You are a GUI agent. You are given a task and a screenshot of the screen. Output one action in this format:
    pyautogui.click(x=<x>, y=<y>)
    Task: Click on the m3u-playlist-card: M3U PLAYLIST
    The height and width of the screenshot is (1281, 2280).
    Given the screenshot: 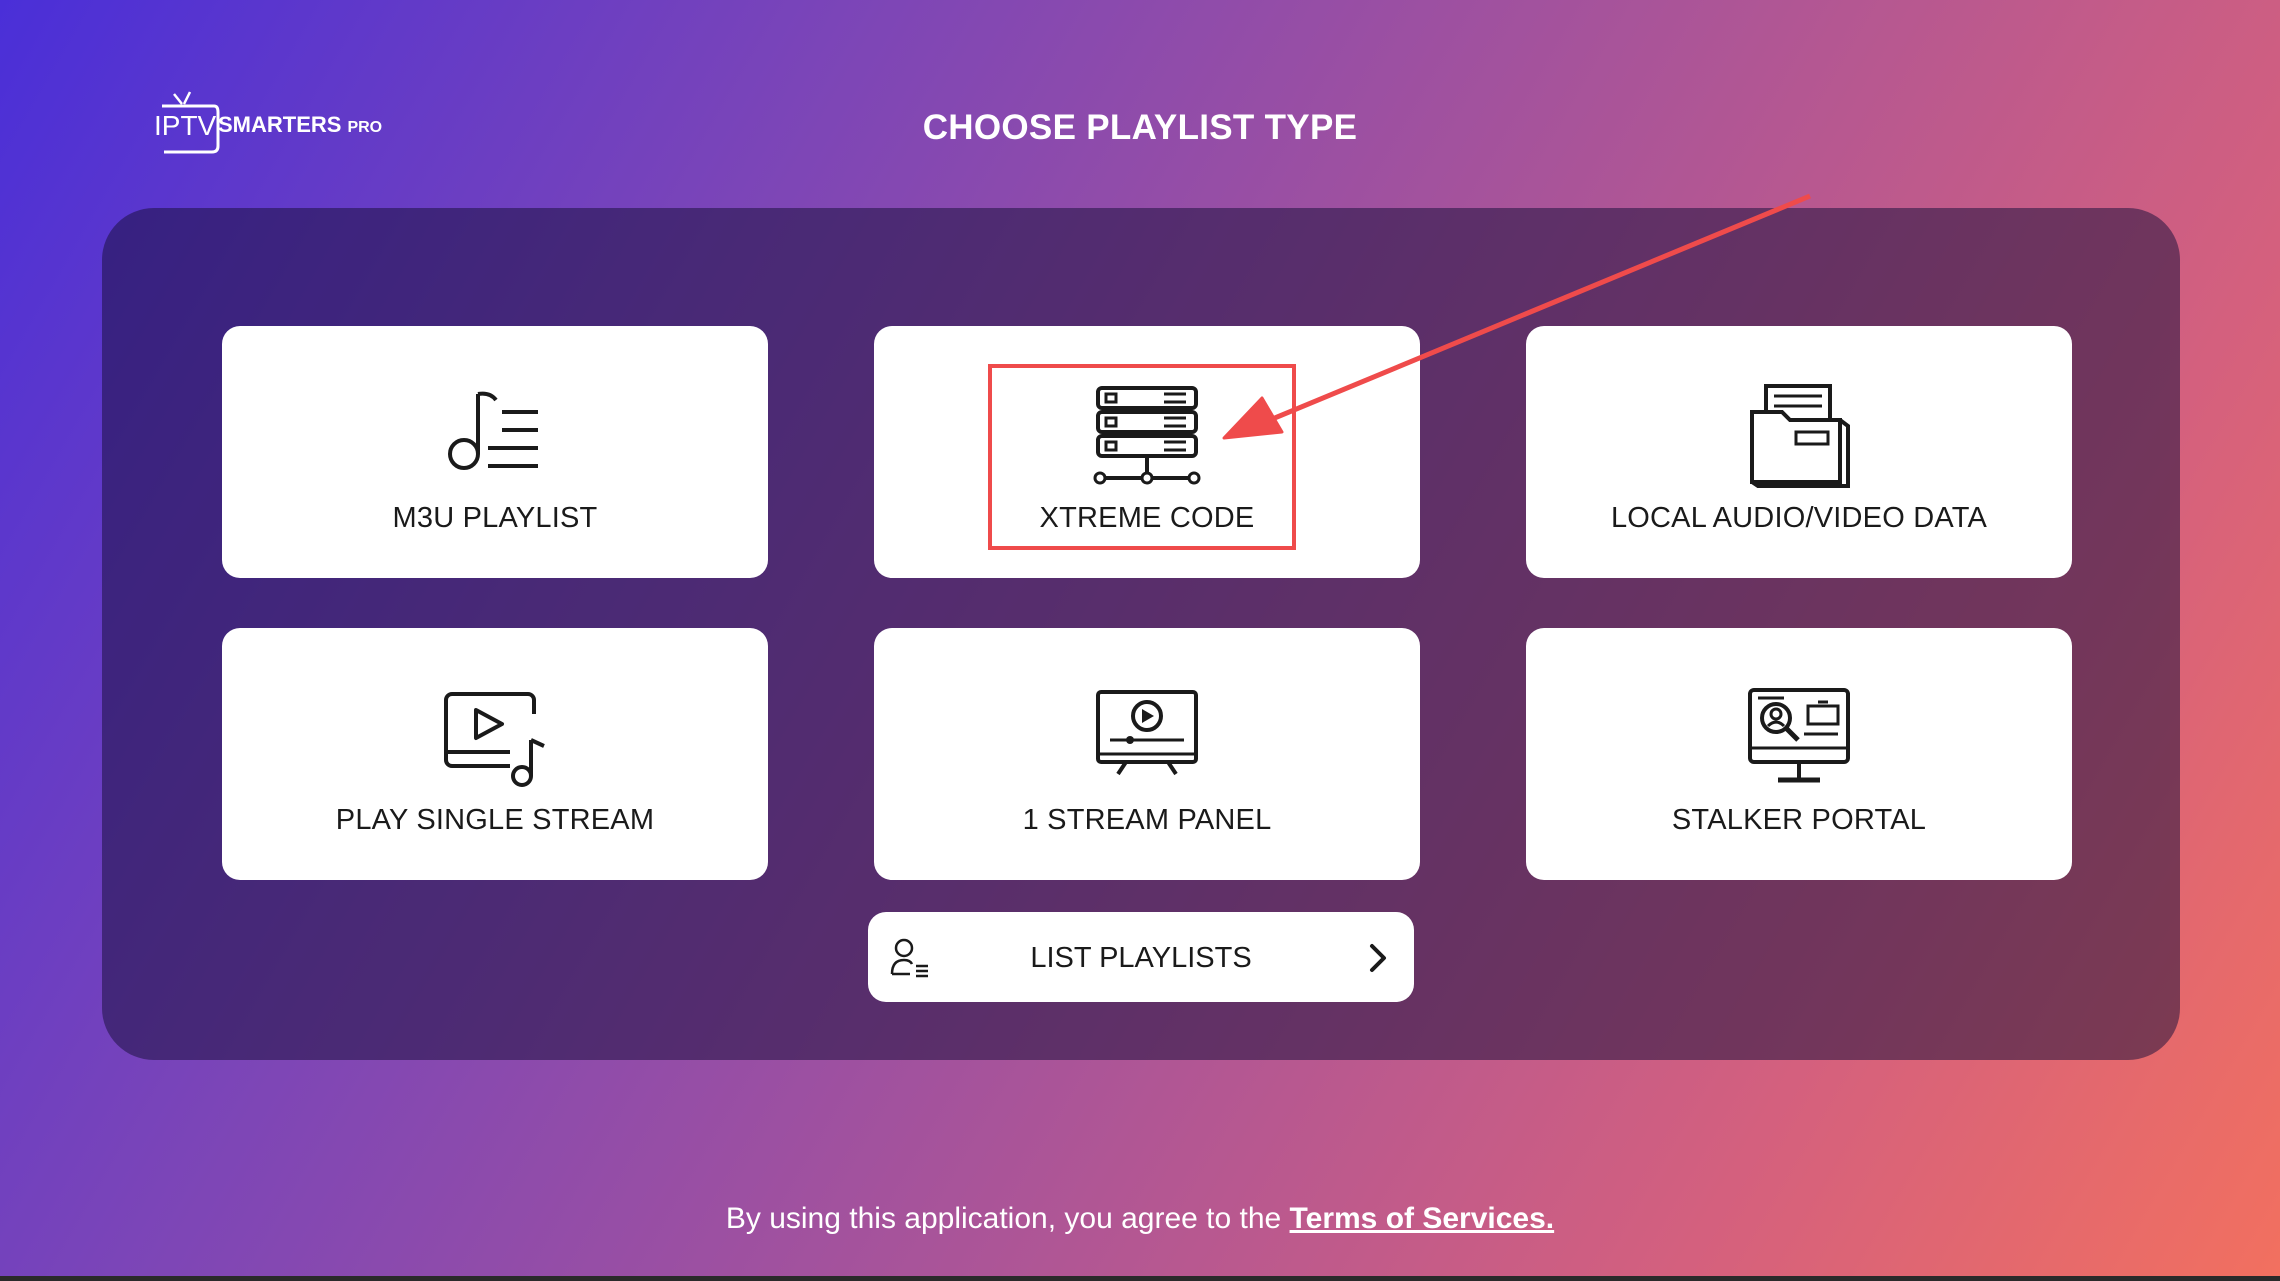 What is the action you would take?
    pyautogui.click(x=495, y=452)
    